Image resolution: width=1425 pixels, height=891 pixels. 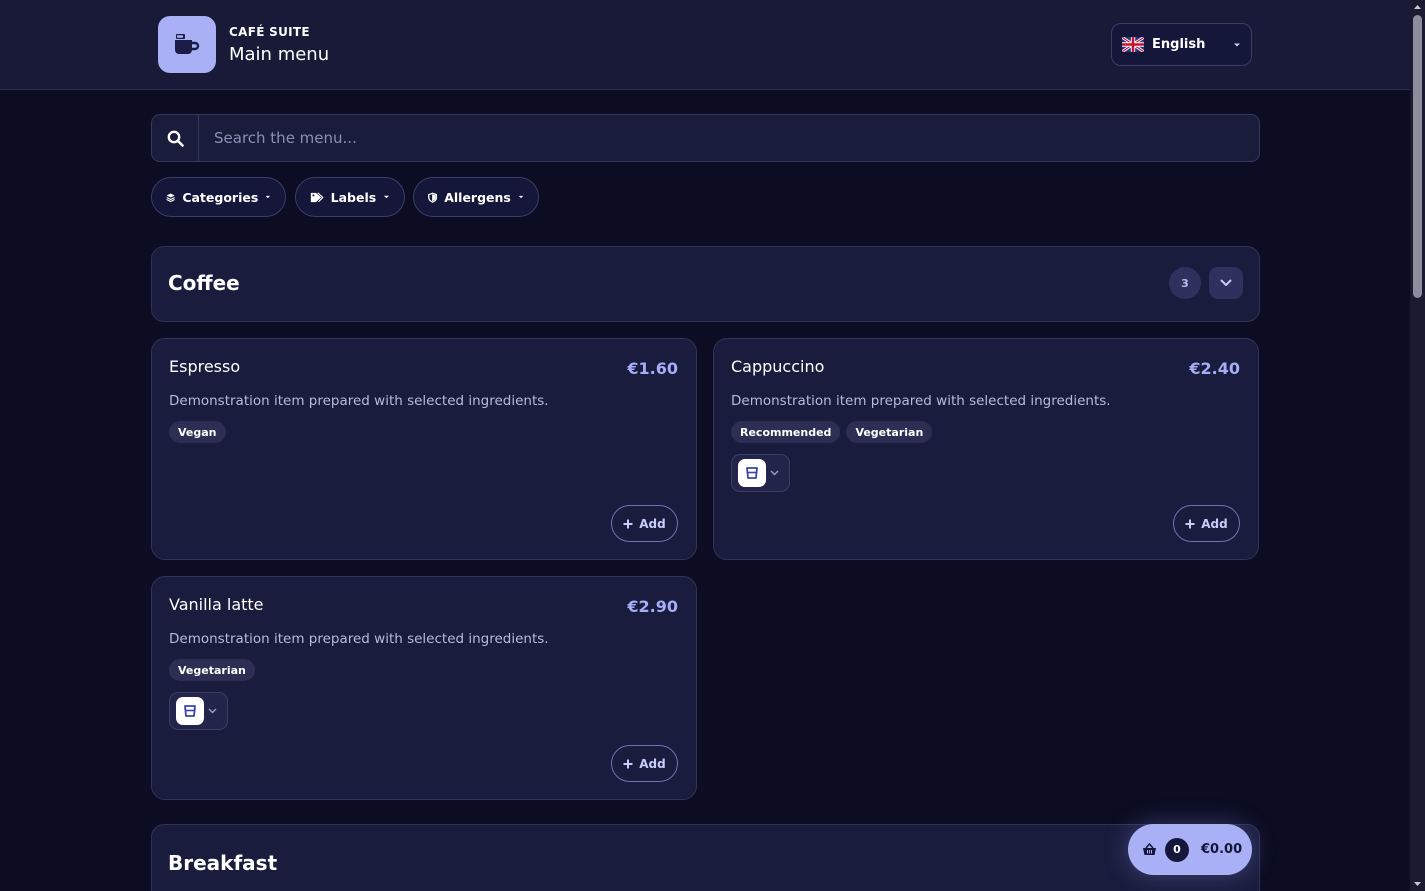 What do you see at coordinates (353, 197) in the screenshot?
I see `labels-filter-label: Labels` at bounding box center [353, 197].